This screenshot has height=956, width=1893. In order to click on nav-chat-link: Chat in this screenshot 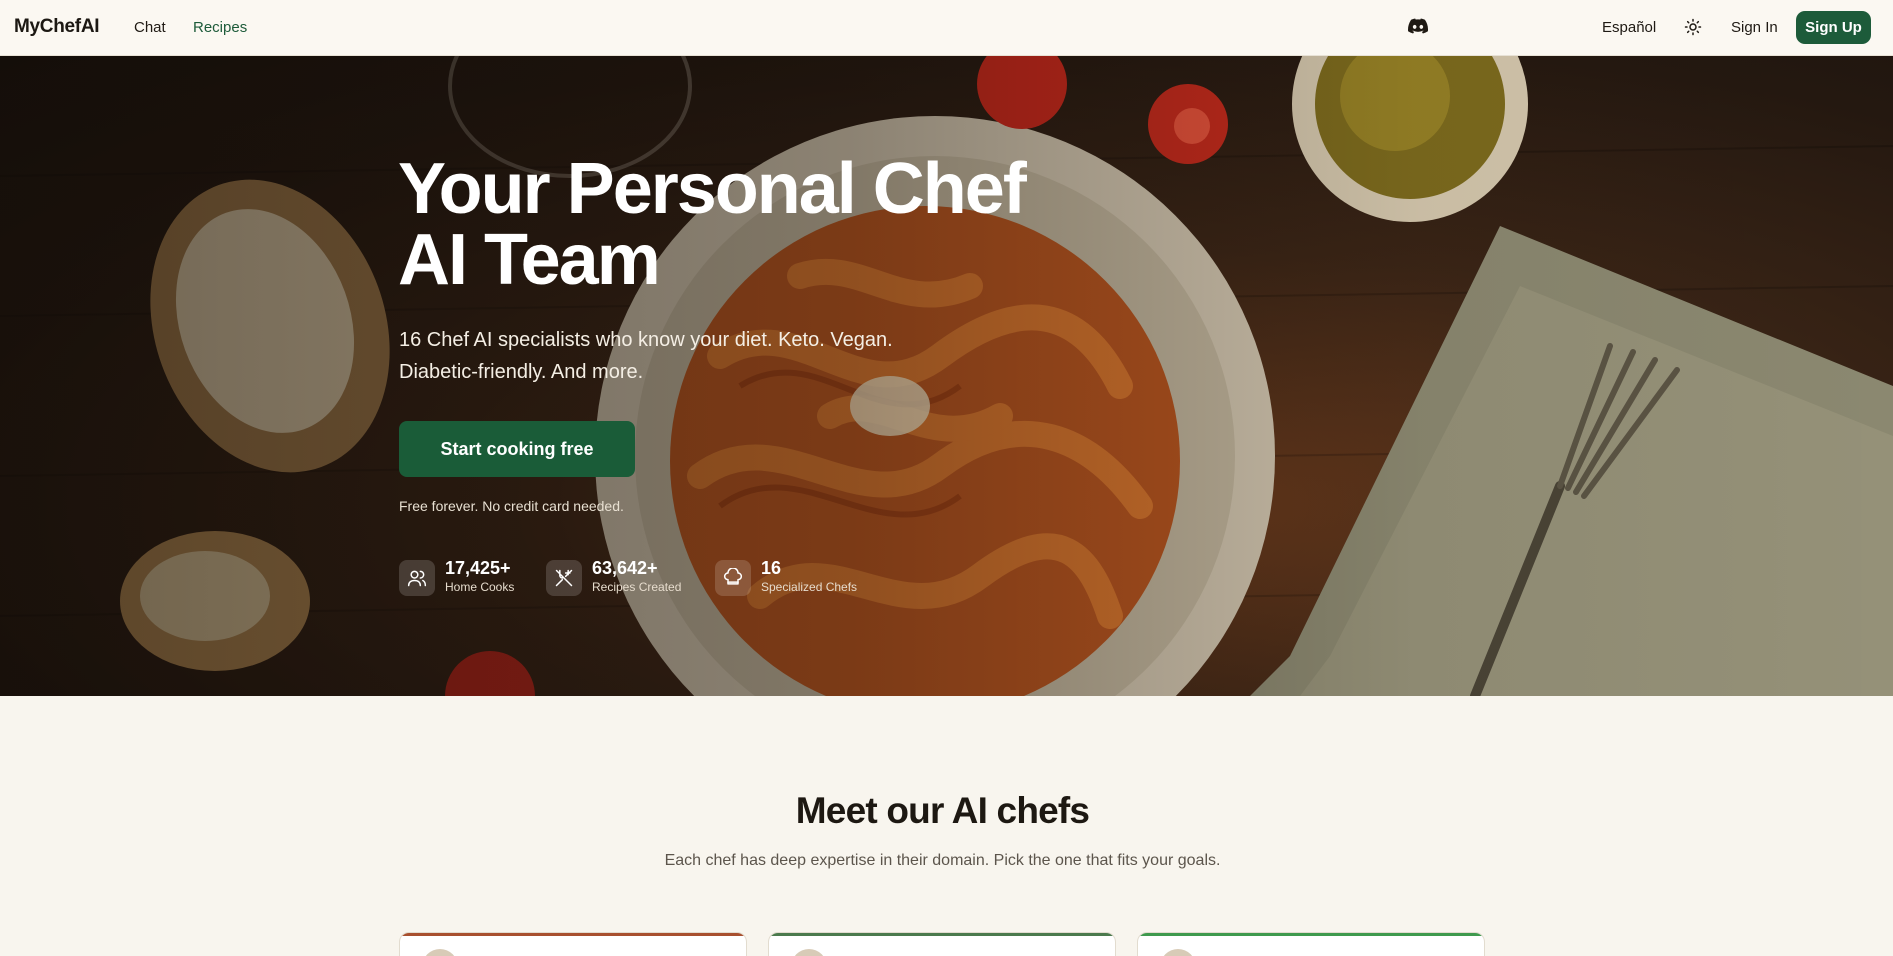, I will do `click(150, 27)`.